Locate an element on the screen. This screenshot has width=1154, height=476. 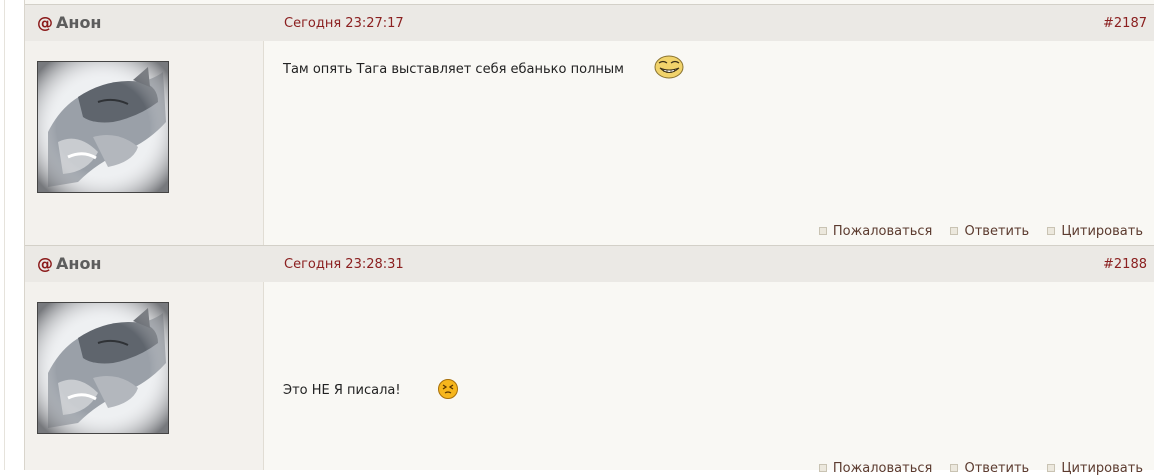
post-header: @ Анон Сегодня 23:27:17 #2187 is located at coordinates (589, 23).